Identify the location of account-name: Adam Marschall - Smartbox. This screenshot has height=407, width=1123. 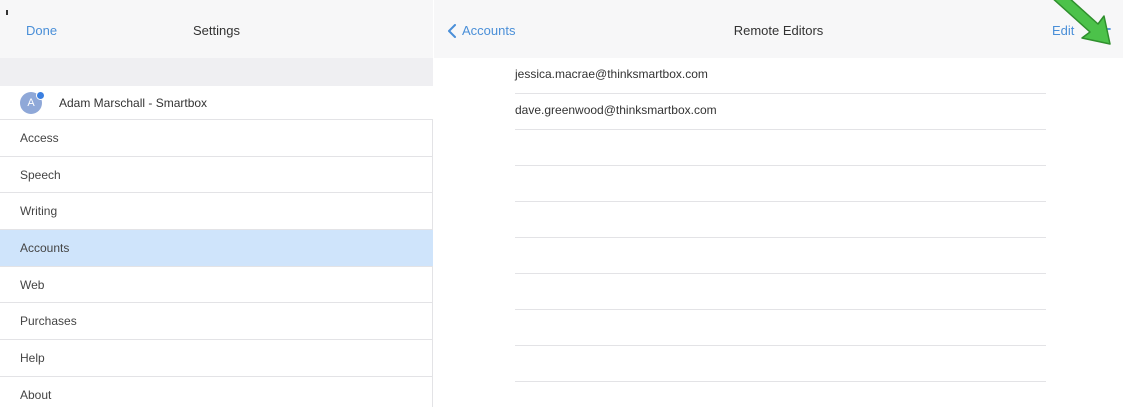
(133, 103).